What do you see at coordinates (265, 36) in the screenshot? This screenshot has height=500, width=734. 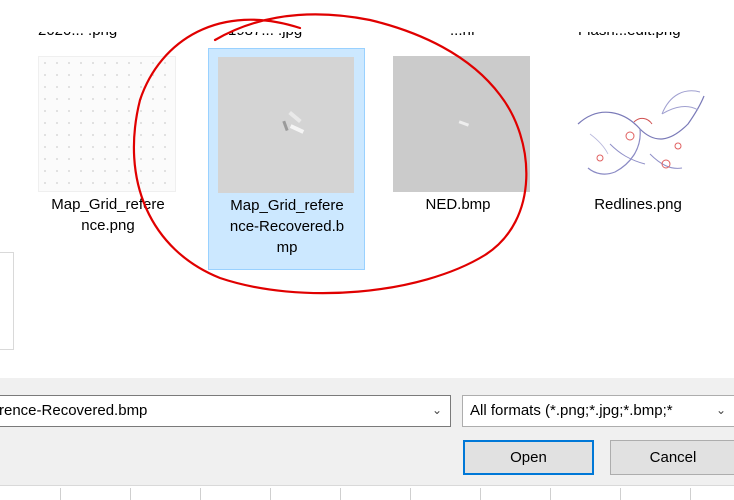 I see `partial-file-name: 1987... .jpg` at bounding box center [265, 36].